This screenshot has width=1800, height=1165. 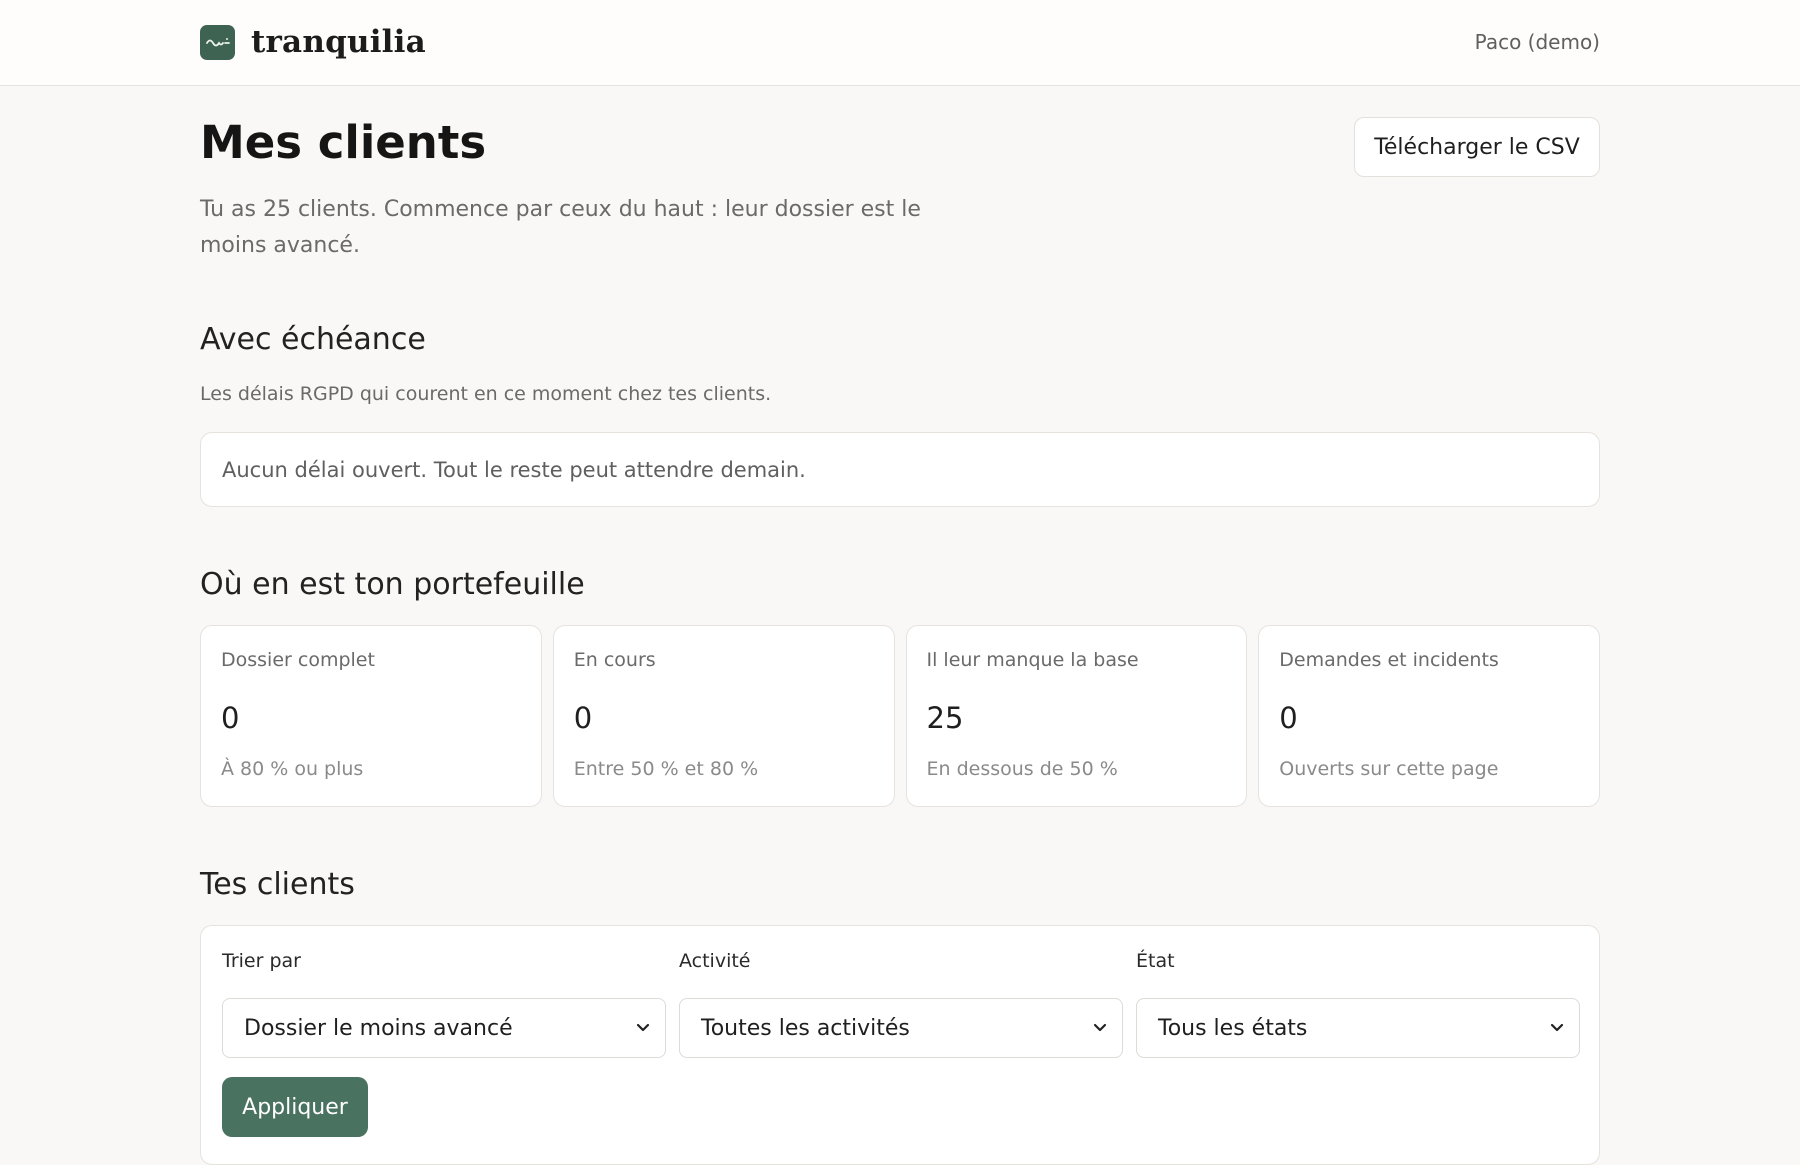 What do you see at coordinates (666, 769) in the screenshot?
I see `stat-card-hint: Entre 50 % et 80 %` at bounding box center [666, 769].